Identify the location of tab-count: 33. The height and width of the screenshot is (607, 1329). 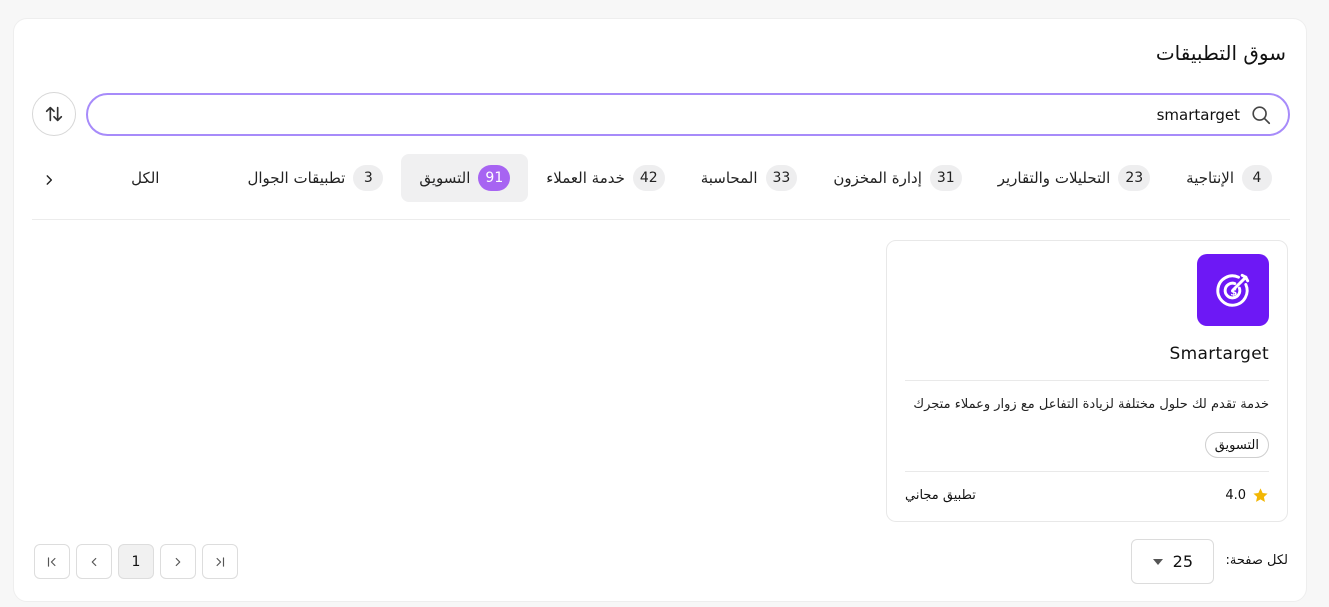
(781, 178).